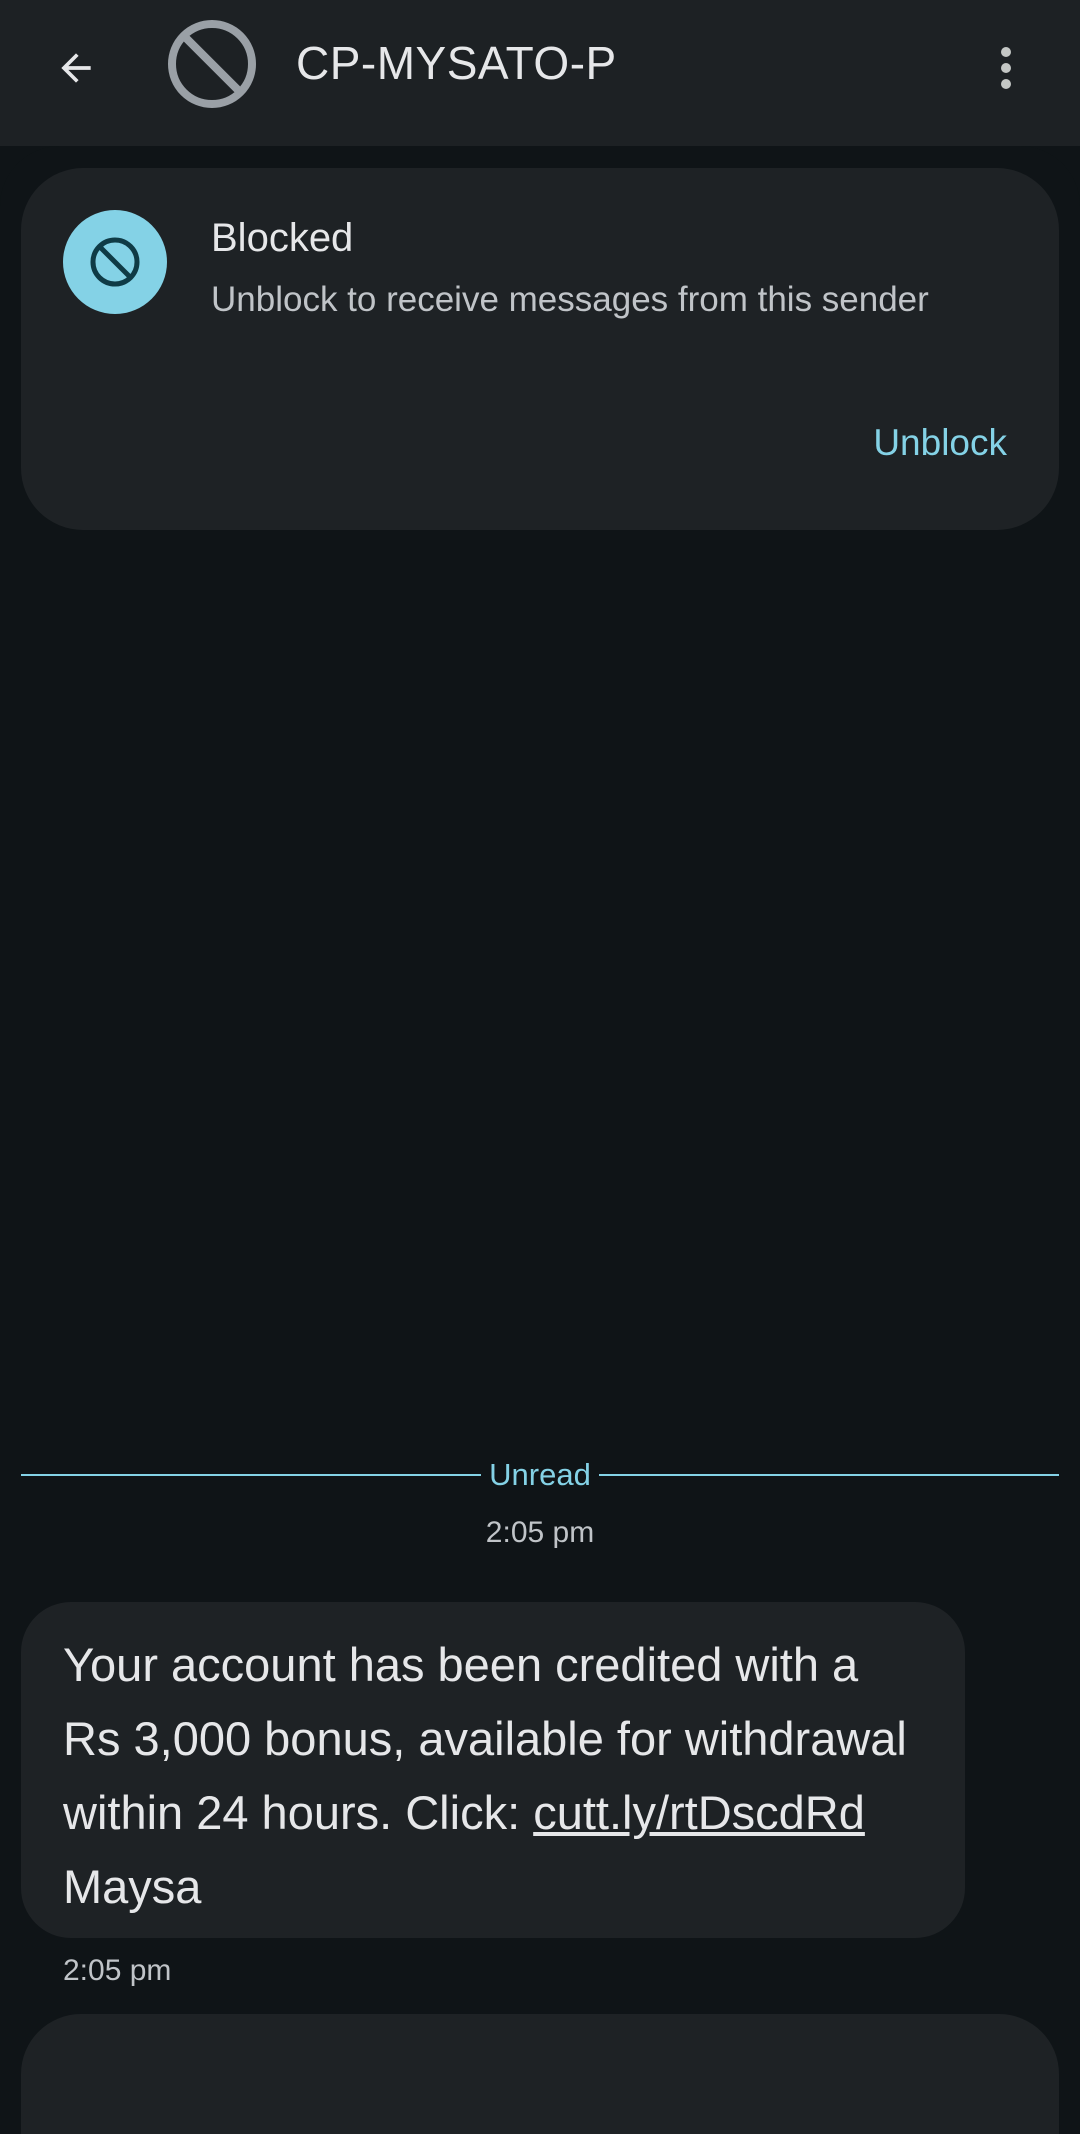 The image size is (1080, 2134). What do you see at coordinates (540, 1532) in the screenshot?
I see `message-group-timestamp: 2:05 pm` at bounding box center [540, 1532].